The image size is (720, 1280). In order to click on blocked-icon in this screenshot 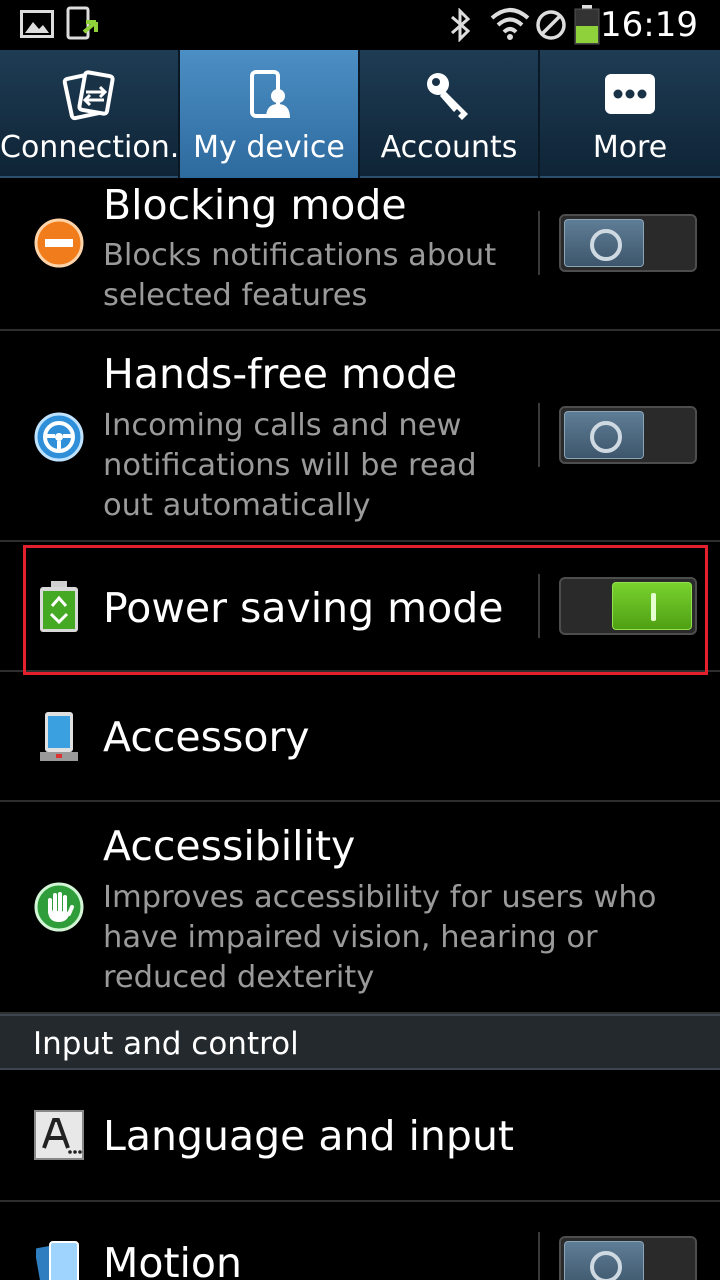, I will do `click(551, 25)`.